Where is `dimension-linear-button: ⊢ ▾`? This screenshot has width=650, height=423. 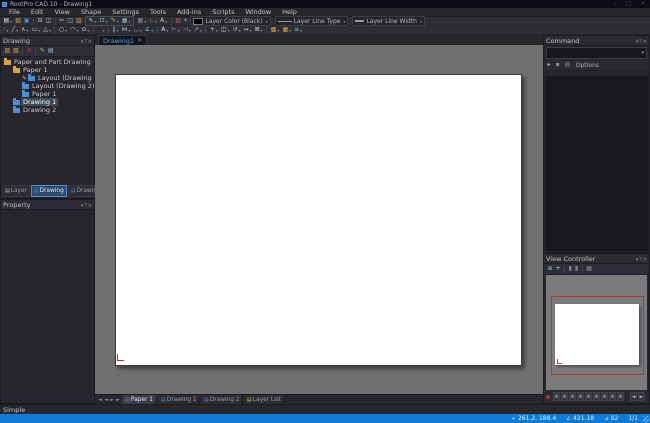
dimension-linear-button: ⊢ ▾ is located at coordinates (175, 30).